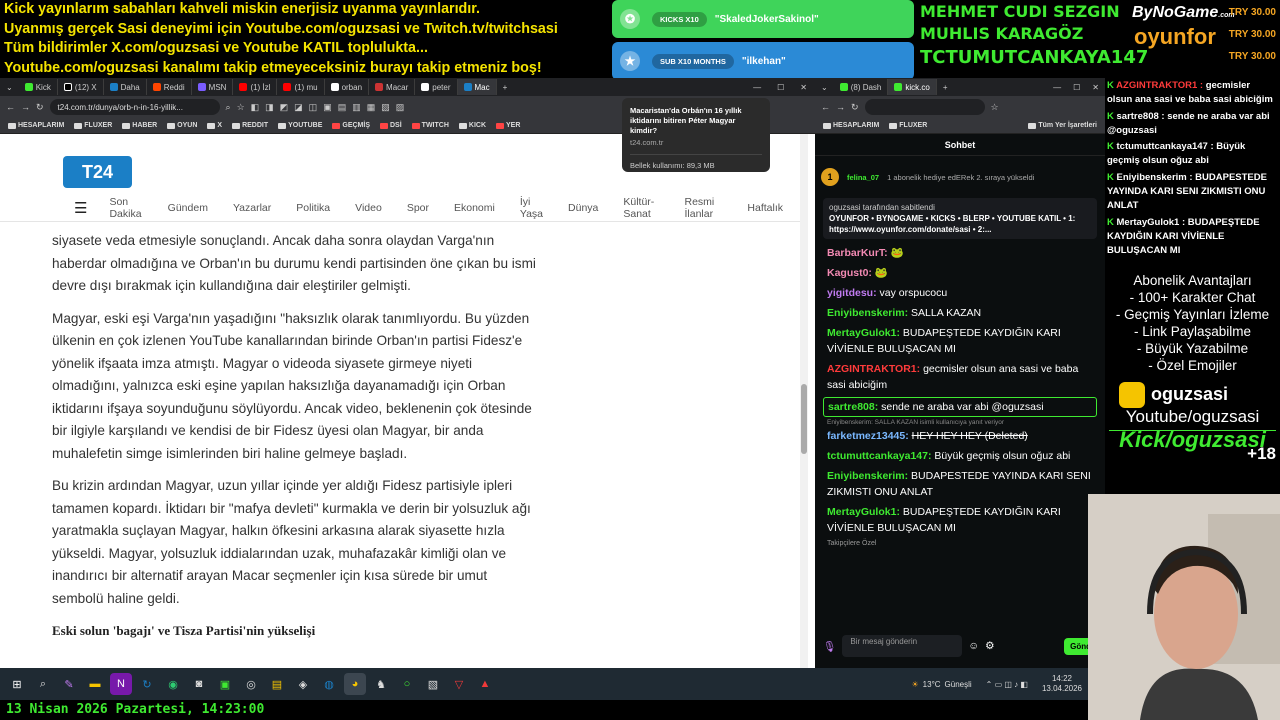 The height and width of the screenshot is (720, 1280). Describe the element at coordinates (641, 208) in the screenshot. I see `nav-item: Kültür-Sanat` at that location.